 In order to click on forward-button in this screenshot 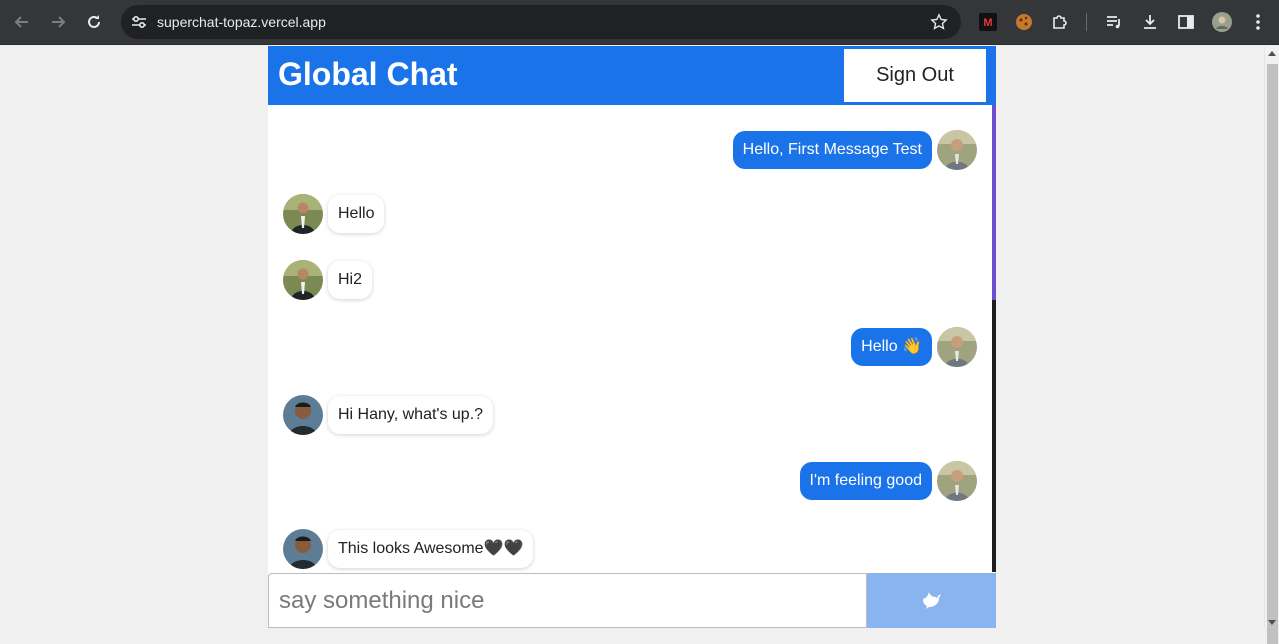, I will do `click(58, 22)`.